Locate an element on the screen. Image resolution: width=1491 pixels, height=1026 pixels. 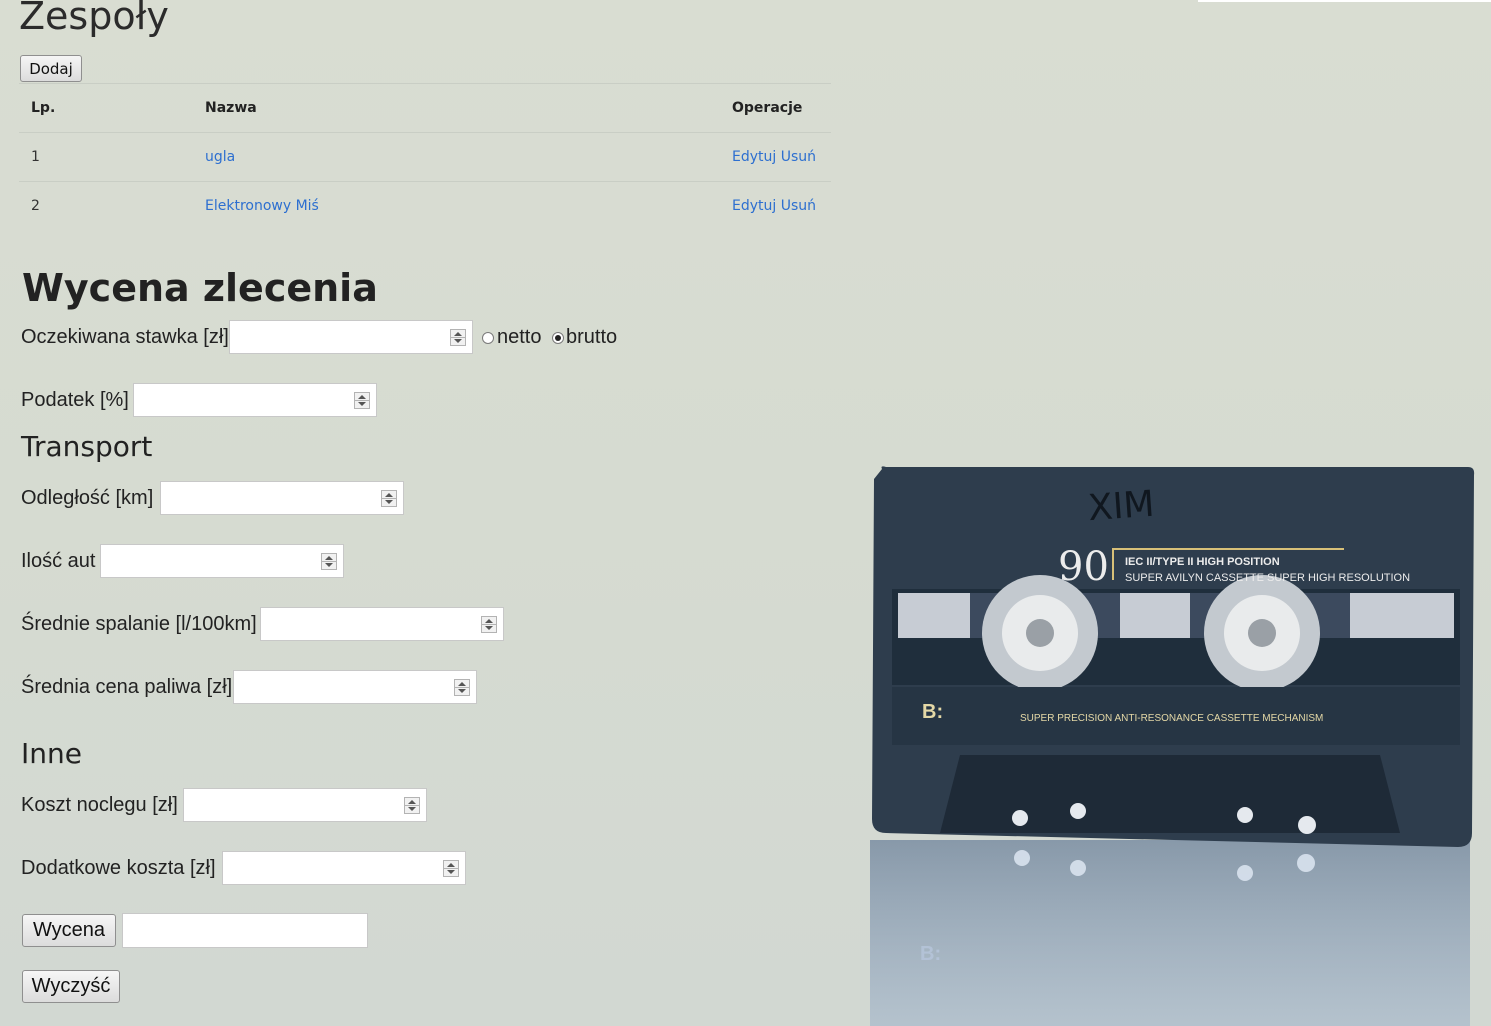
cassette-number: 90 is located at coordinates (1083, 567).